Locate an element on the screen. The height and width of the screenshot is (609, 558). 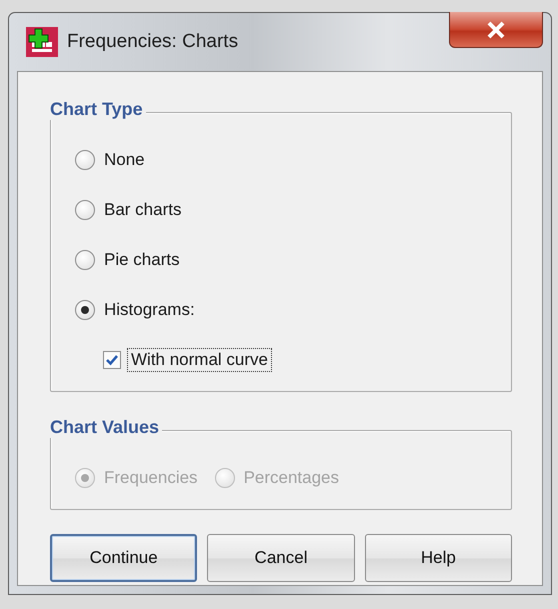
close-icon is located at coordinates (496, 29).